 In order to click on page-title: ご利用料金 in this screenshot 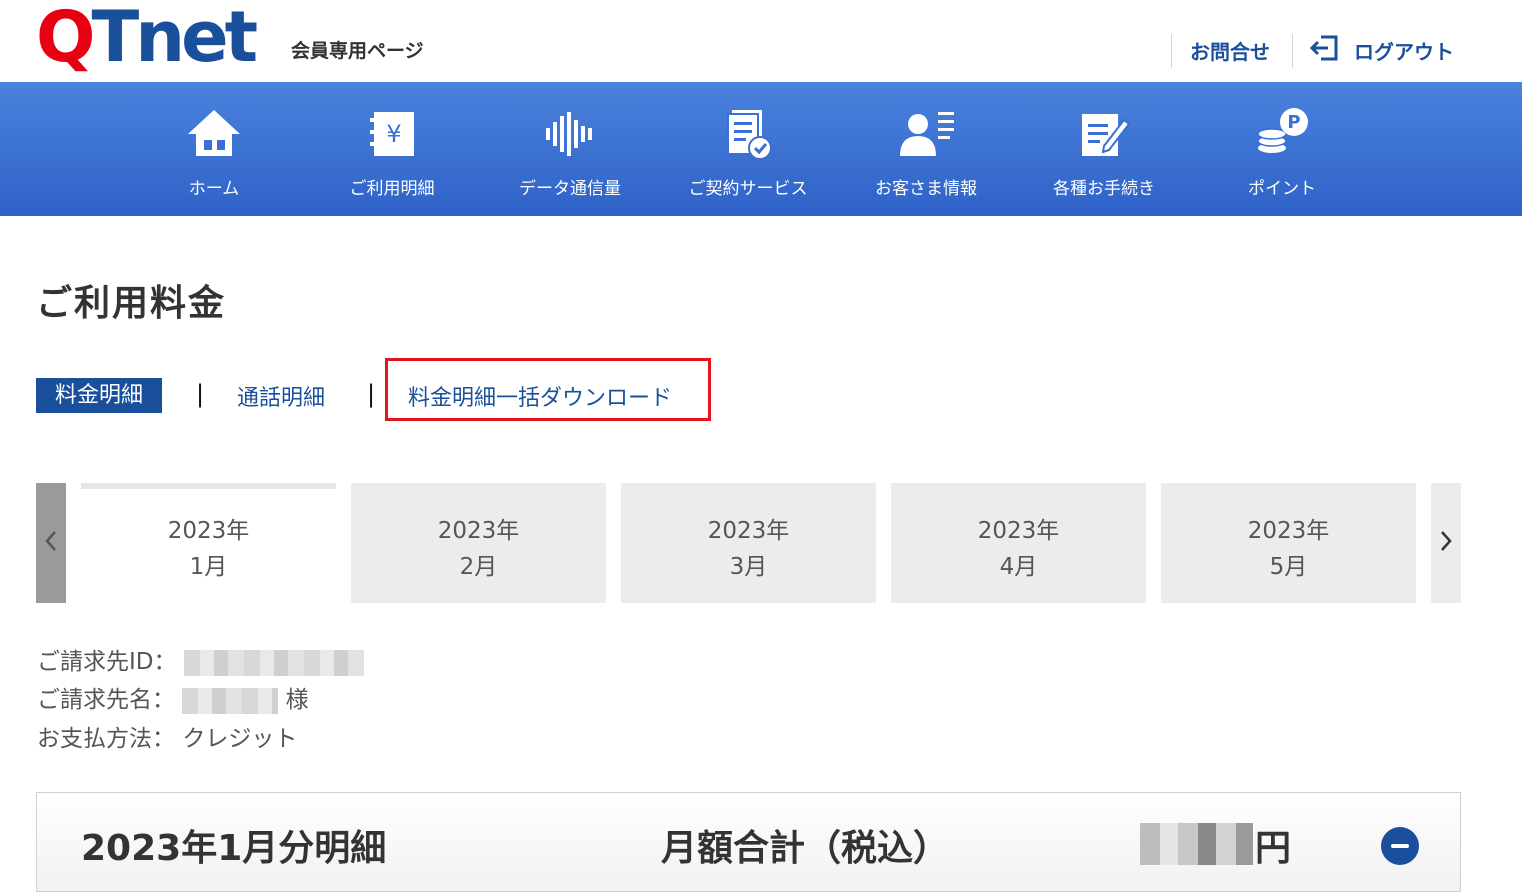, I will do `click(131, 303)`.